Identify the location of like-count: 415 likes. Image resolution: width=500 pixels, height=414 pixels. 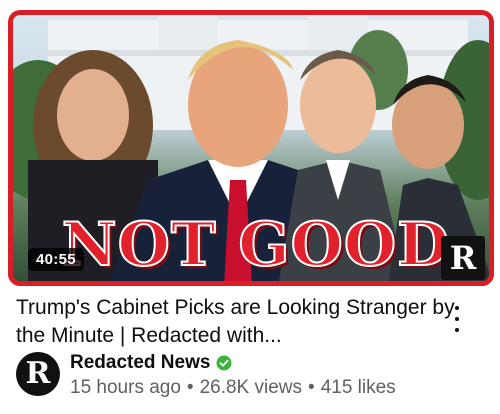
(358, 387).